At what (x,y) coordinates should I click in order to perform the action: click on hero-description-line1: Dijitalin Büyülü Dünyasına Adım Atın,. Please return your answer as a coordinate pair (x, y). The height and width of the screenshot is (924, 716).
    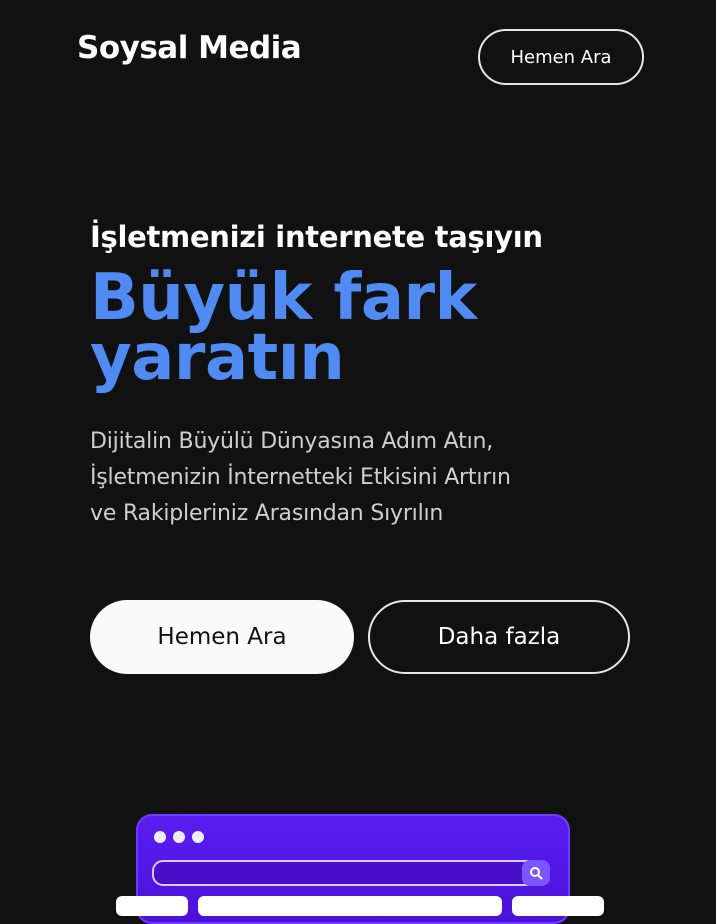
    Looking at the image, I should click on (292, 441).